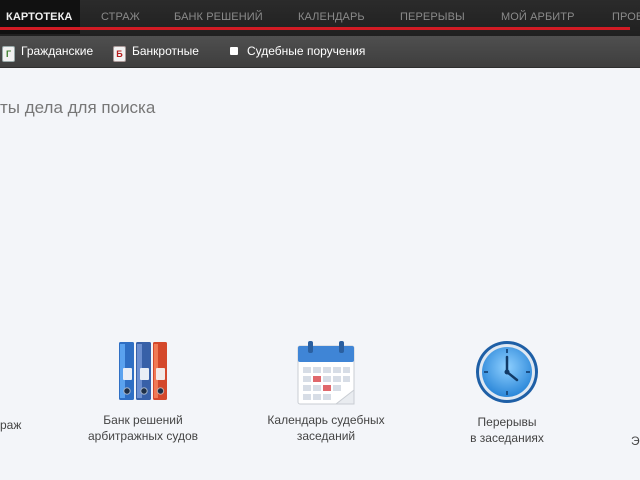 The width and height of the screenshot is (640, 480). I want to click on tile-bank-resheniy: Банк решений арбитражных судов, so click(143, 391).